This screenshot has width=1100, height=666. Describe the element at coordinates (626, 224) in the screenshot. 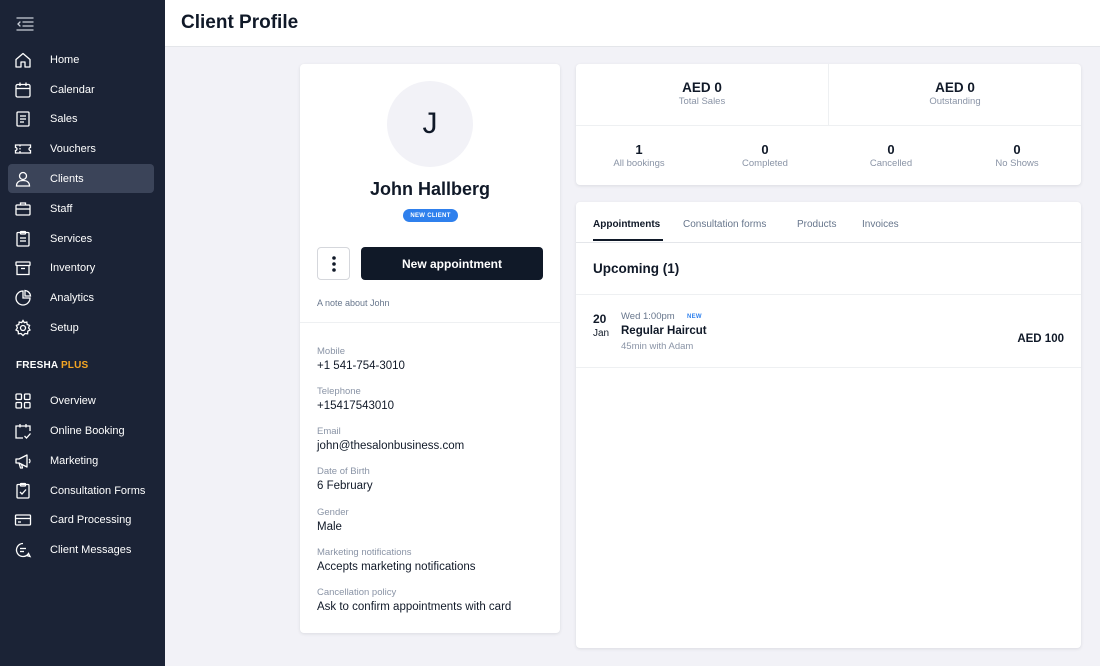

I see `tab-appointments: Appointments` at that location.